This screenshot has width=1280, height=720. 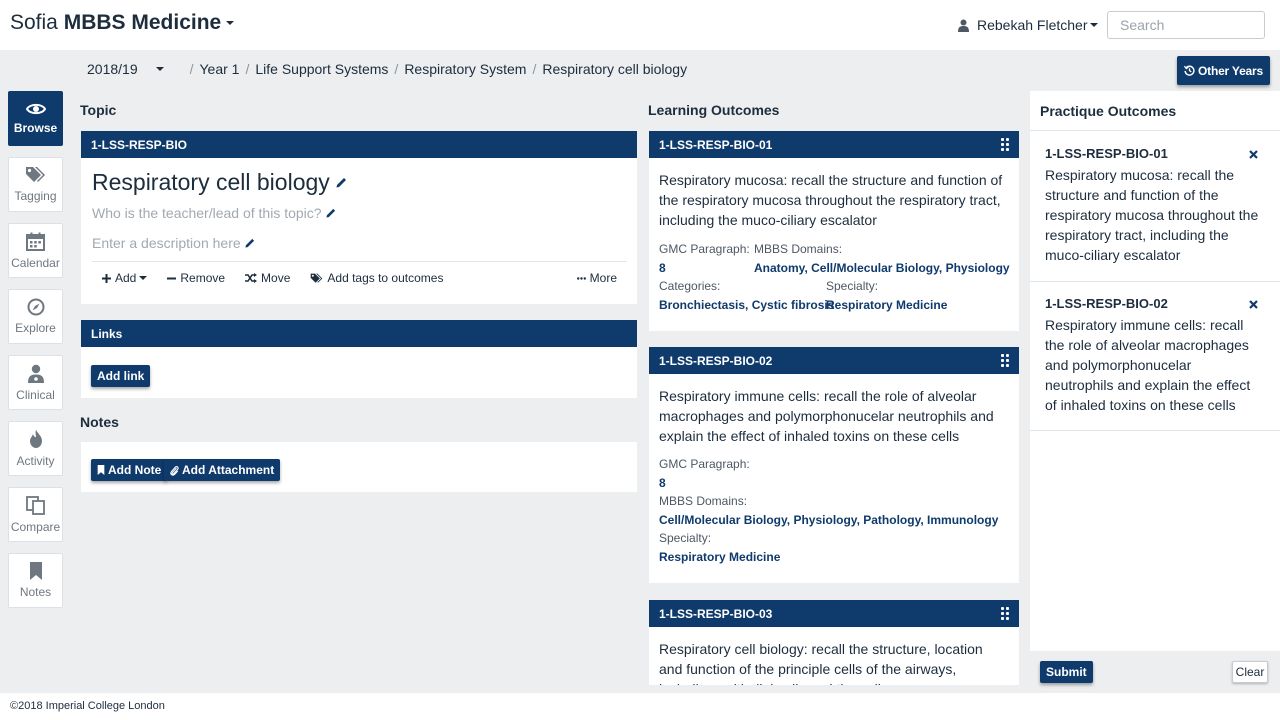 I want to click on practique-title: Practique Outcomes, so click(x=1155, y=111).